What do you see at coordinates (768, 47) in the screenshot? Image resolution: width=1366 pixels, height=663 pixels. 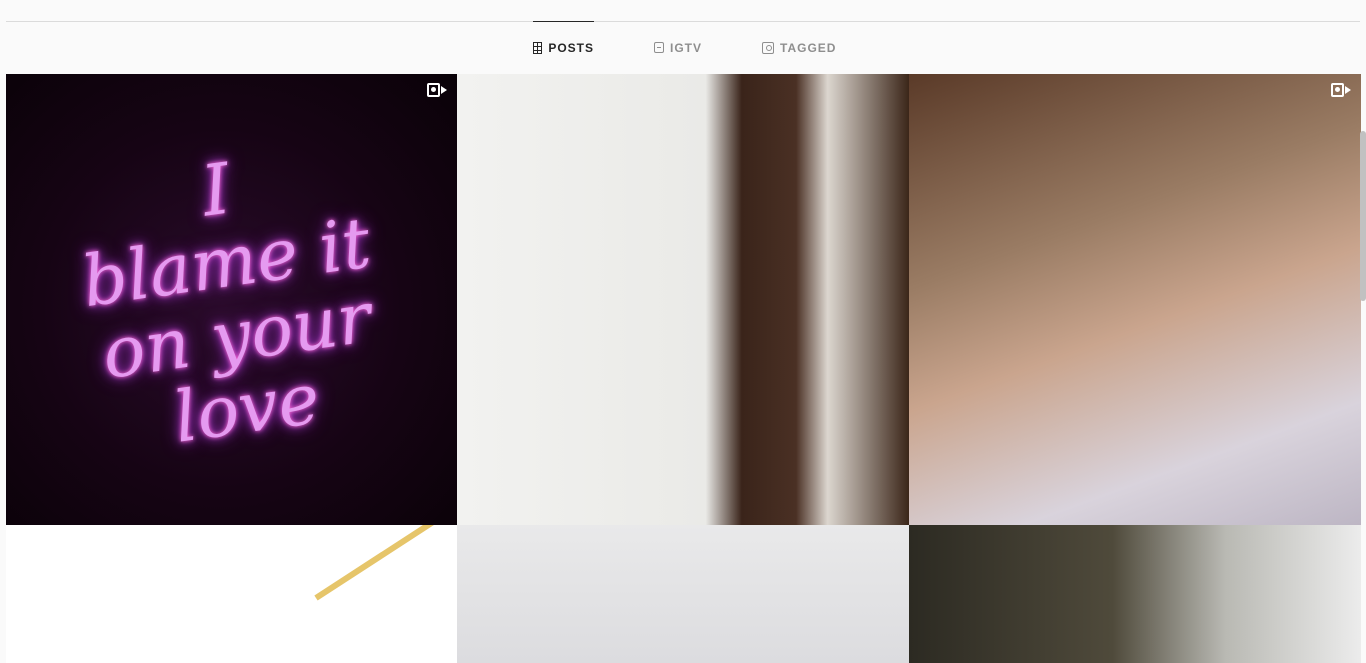 I see `tag-icon` at bounding box center [768, 47].